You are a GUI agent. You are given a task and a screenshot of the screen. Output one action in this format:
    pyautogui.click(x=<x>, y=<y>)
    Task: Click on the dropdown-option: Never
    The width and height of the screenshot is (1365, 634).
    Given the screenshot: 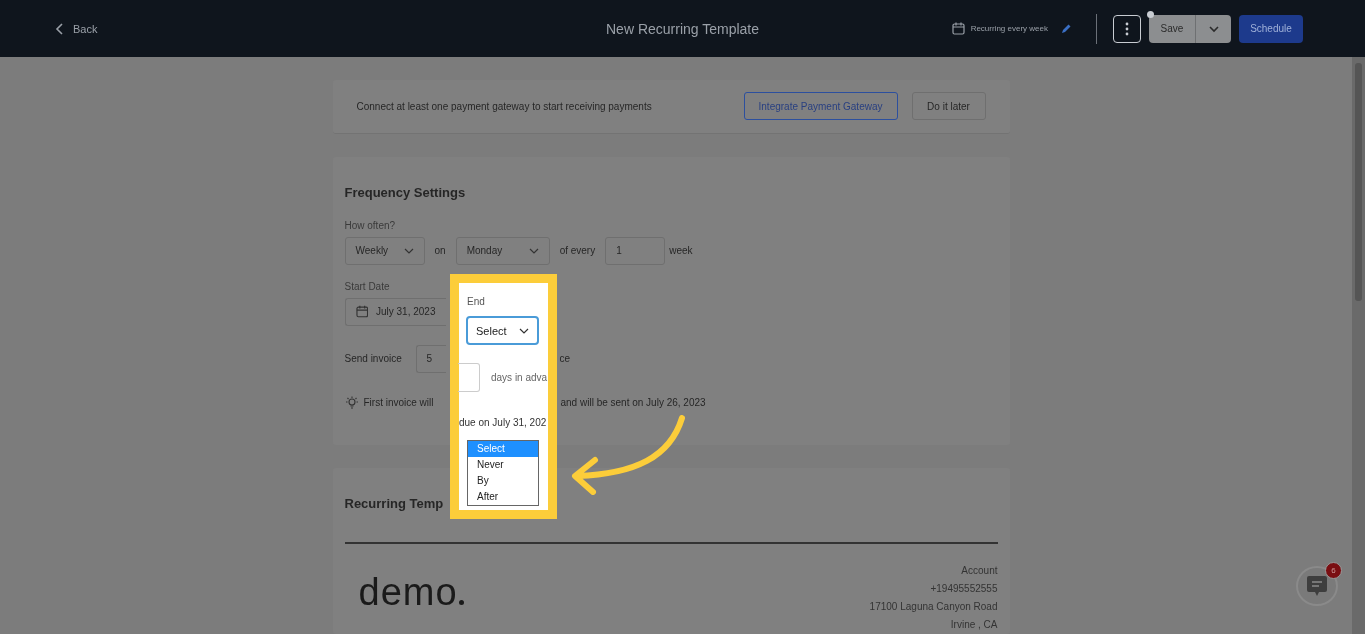 What is the action you would take?
    pyautogui.click(x=503, y=465)
    